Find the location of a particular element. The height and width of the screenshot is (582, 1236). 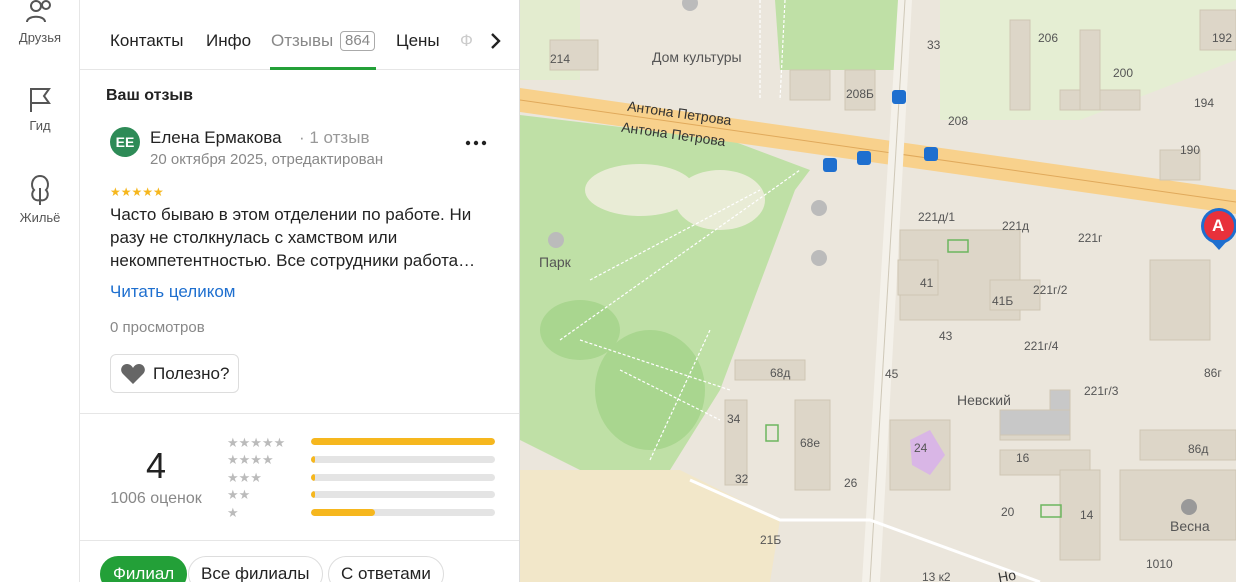

read-more-link: Читать целиком is located at coordinates (173, 292).